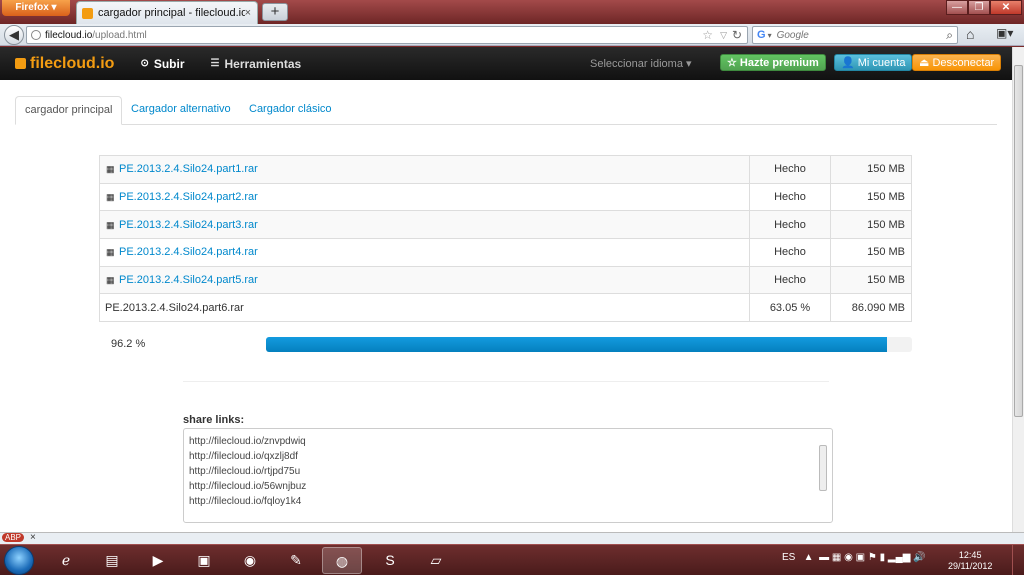 The height and width of the screenshot is (575, 1024). I want to click on tray-icons: ▬ ▦ ◉ ▣ ⚑ ▮ ▂▄▆ 🔊, so click(870, 557).